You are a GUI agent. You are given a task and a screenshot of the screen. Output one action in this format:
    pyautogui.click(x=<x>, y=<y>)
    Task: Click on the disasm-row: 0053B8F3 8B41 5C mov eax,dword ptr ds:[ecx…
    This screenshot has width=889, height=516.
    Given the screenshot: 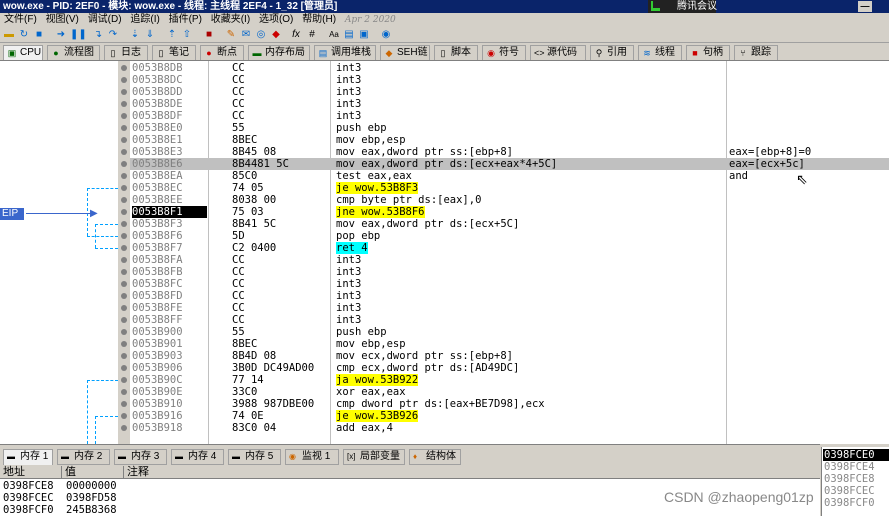 What is the action you would take?
    pyautogui.click(x=509, y=224)
    